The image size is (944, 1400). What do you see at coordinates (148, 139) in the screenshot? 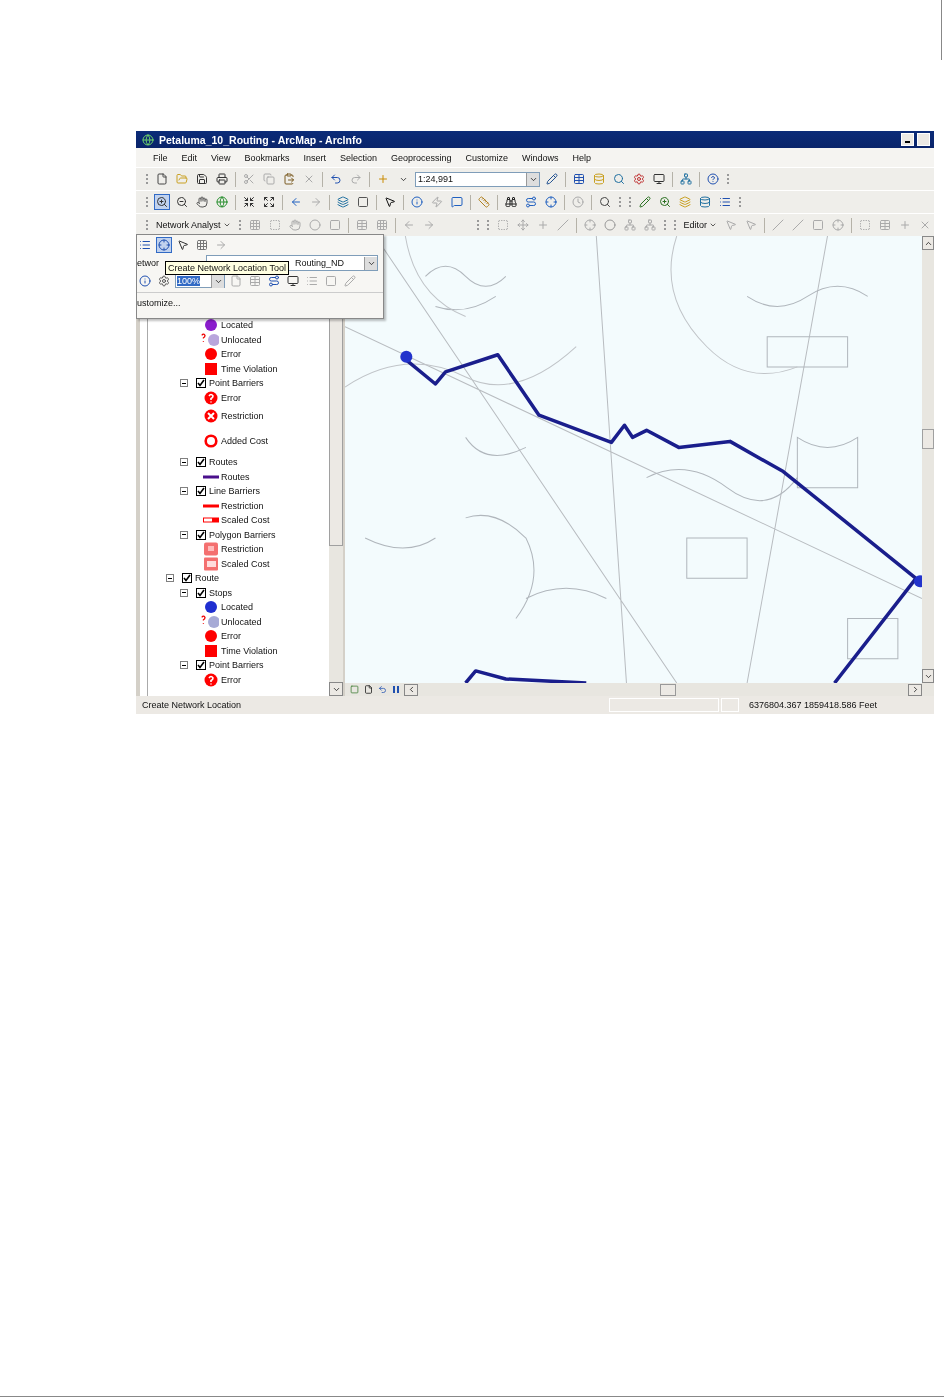
I see `app-globe-icon` at bounding box center [148, 139].